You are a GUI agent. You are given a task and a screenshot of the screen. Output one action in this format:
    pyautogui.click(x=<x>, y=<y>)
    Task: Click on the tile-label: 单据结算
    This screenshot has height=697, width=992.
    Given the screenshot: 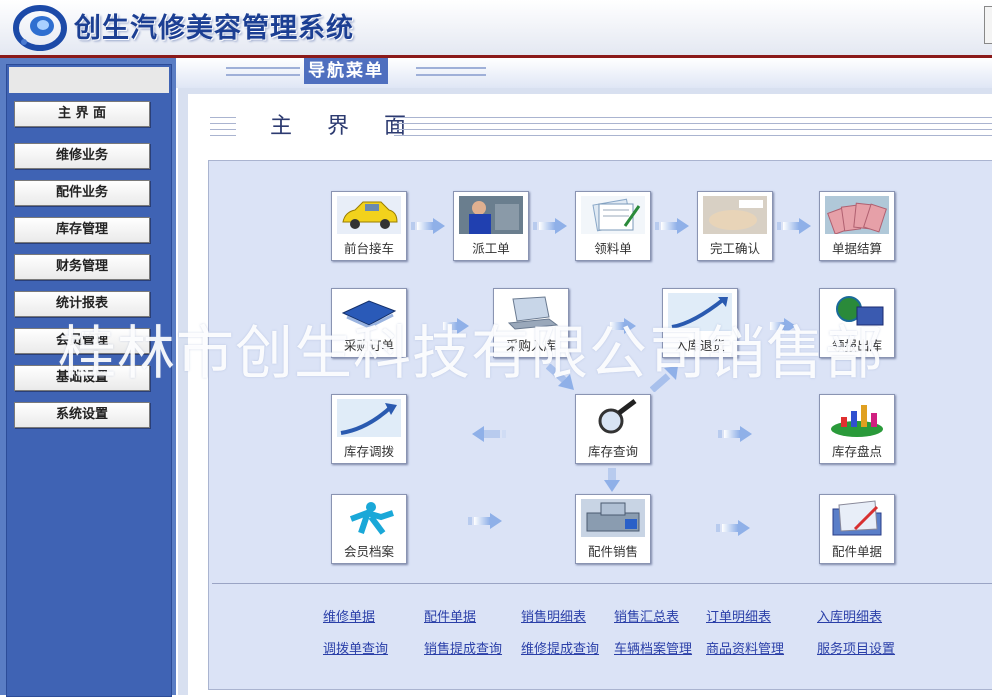 What is the action you would take?
    pyautogui.click(x=856, y=248)
    